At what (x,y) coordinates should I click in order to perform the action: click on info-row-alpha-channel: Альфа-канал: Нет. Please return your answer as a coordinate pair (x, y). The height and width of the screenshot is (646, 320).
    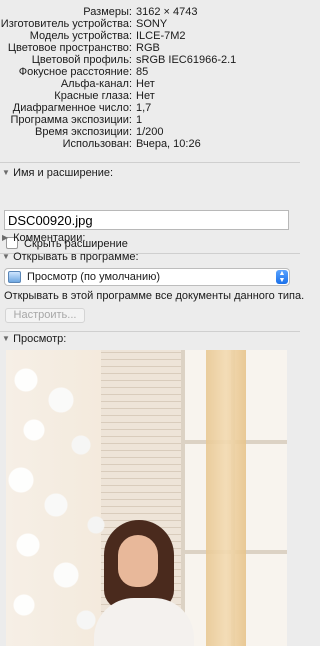
    Looking at the image, I should click on (150, 84).